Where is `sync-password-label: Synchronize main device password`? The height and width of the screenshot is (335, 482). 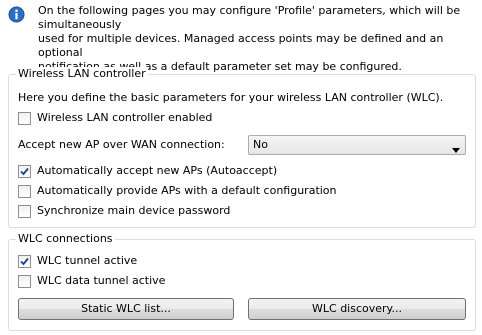
sync-password-label: Synchronize main device password is located at coordinates (133, 211).